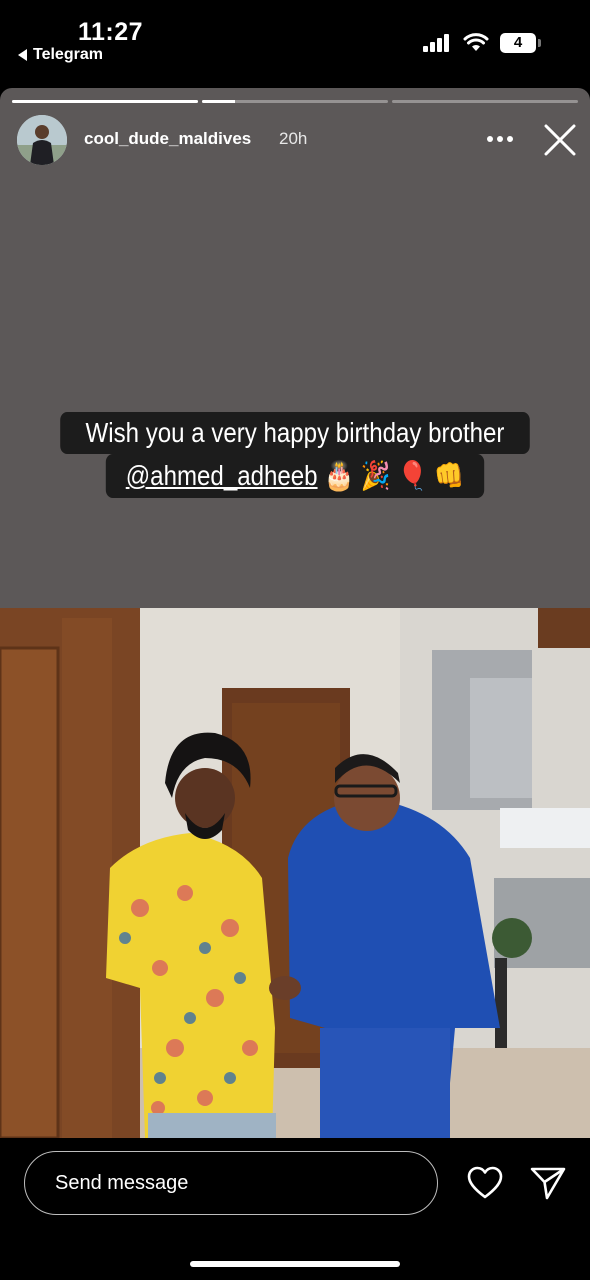  What do you see at coordinates (485, 1183) in the screenshot?
I see `heart-icon` at bounding box center [485, 1183].